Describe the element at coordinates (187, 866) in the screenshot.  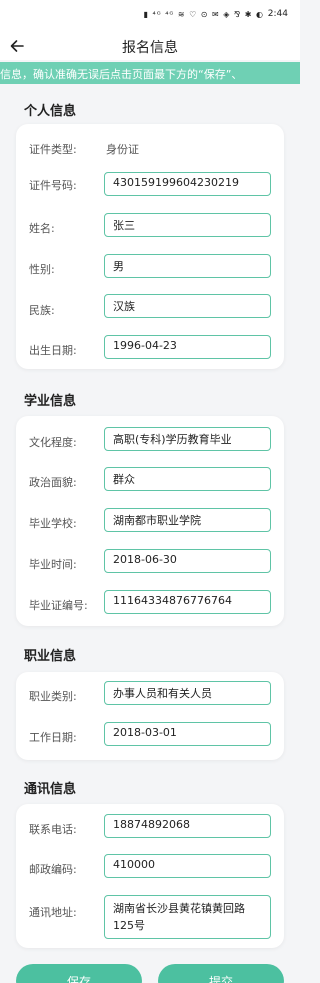
I see `postcode-field: 410000` at that location.